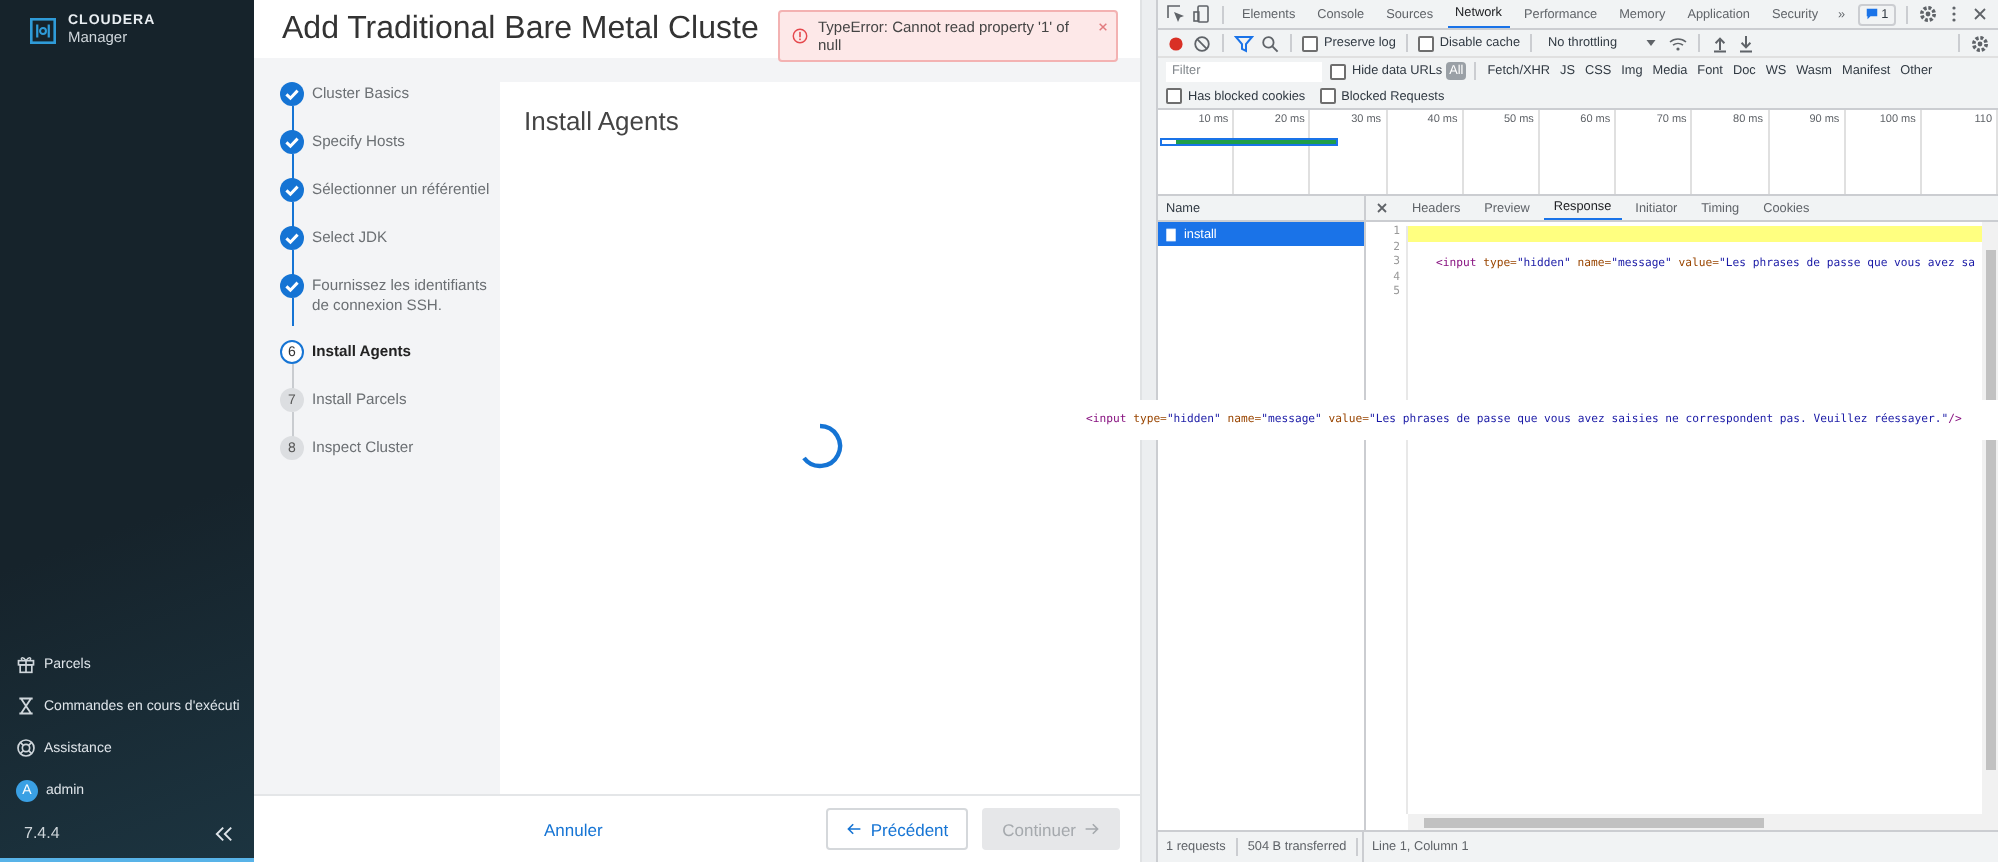  I want to click on search-icon, so click(1270, 43).